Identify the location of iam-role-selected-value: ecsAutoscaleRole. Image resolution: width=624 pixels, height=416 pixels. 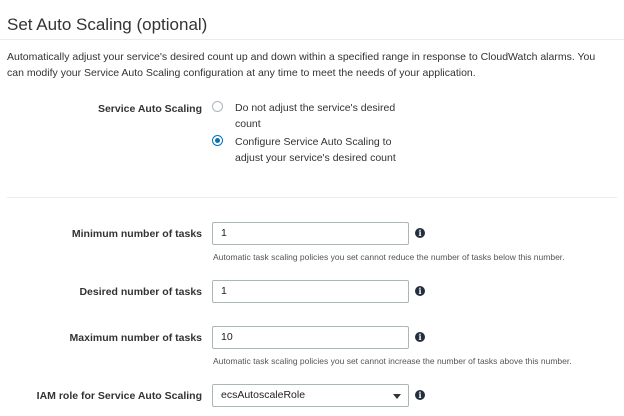
(263, 395).